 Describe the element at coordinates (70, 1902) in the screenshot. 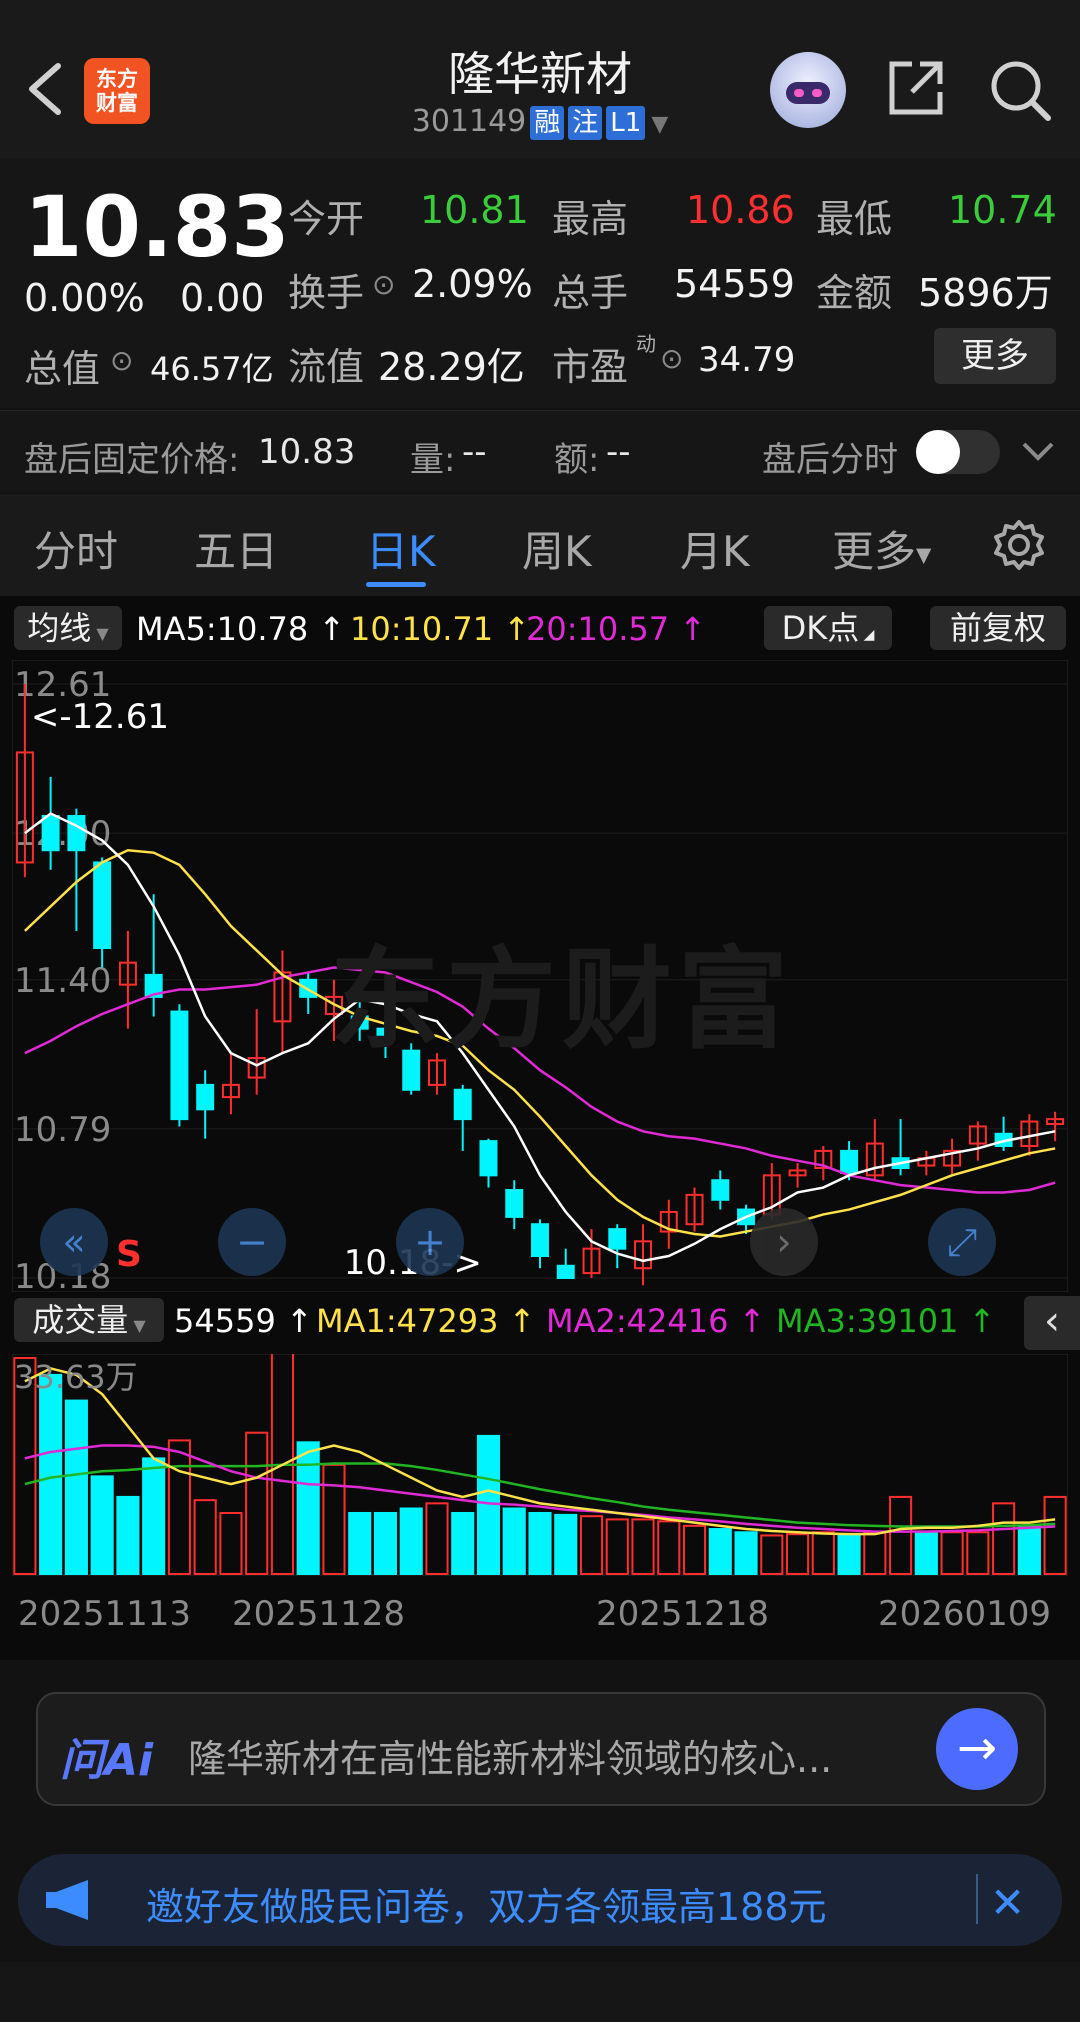

I see `megaphone-icon` at that location.